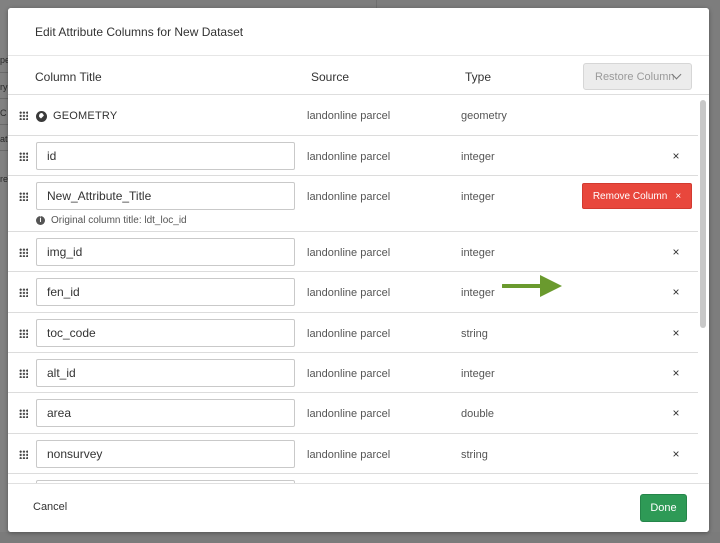  Describe the element at coordinates (50, 507) in the screenshot. I see `cancel-button: Cancel` at that location.